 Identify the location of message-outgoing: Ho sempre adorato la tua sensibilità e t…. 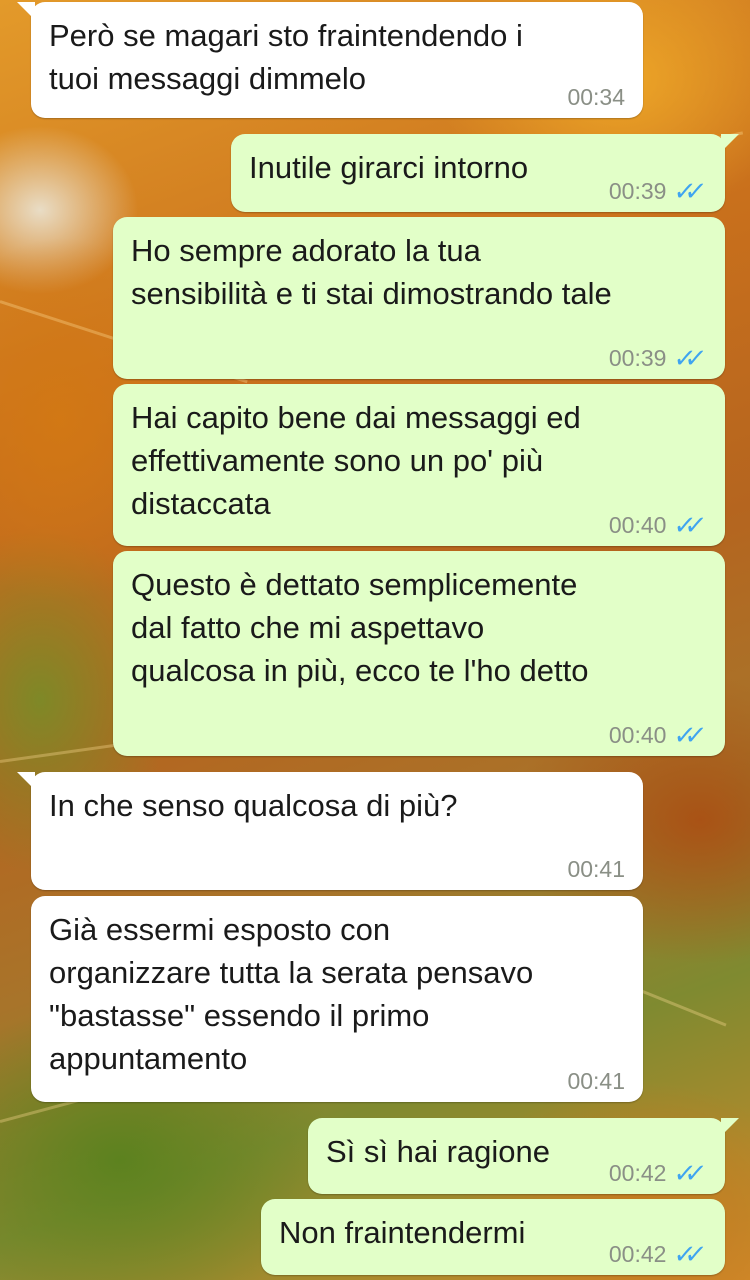
(419, 298).